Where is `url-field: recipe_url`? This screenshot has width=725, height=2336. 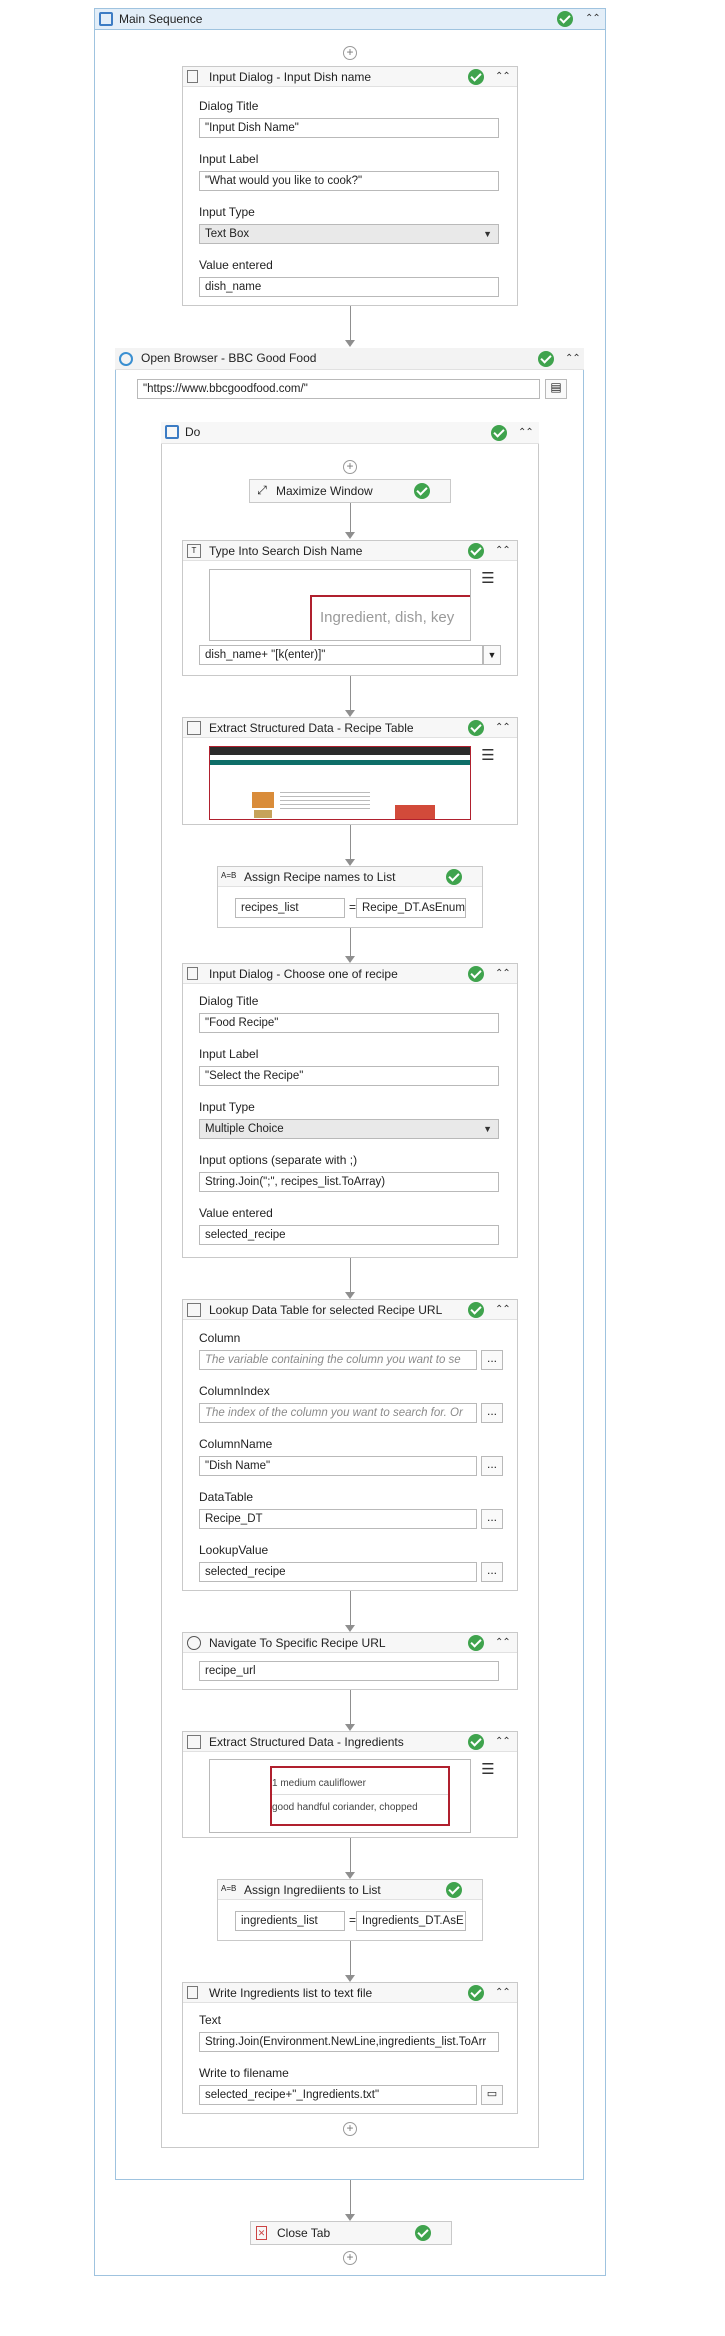 url-field: recipe_url is located at coordinates (349, 1671).